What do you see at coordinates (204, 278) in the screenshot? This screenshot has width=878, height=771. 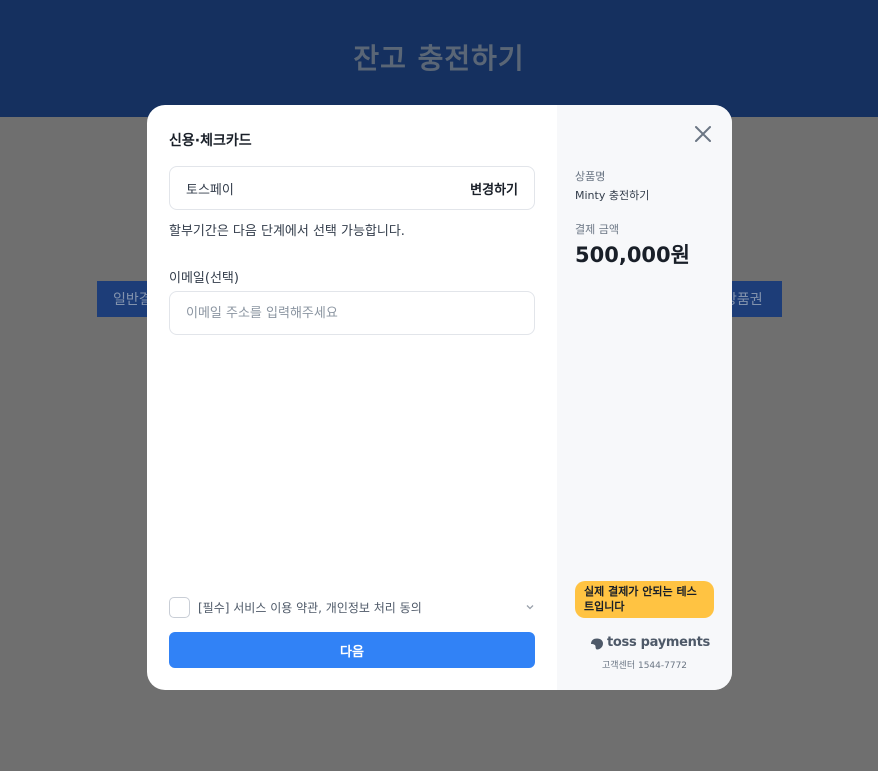 I see `email-label: 이메일(선택)` at bounding box center [204, 278].